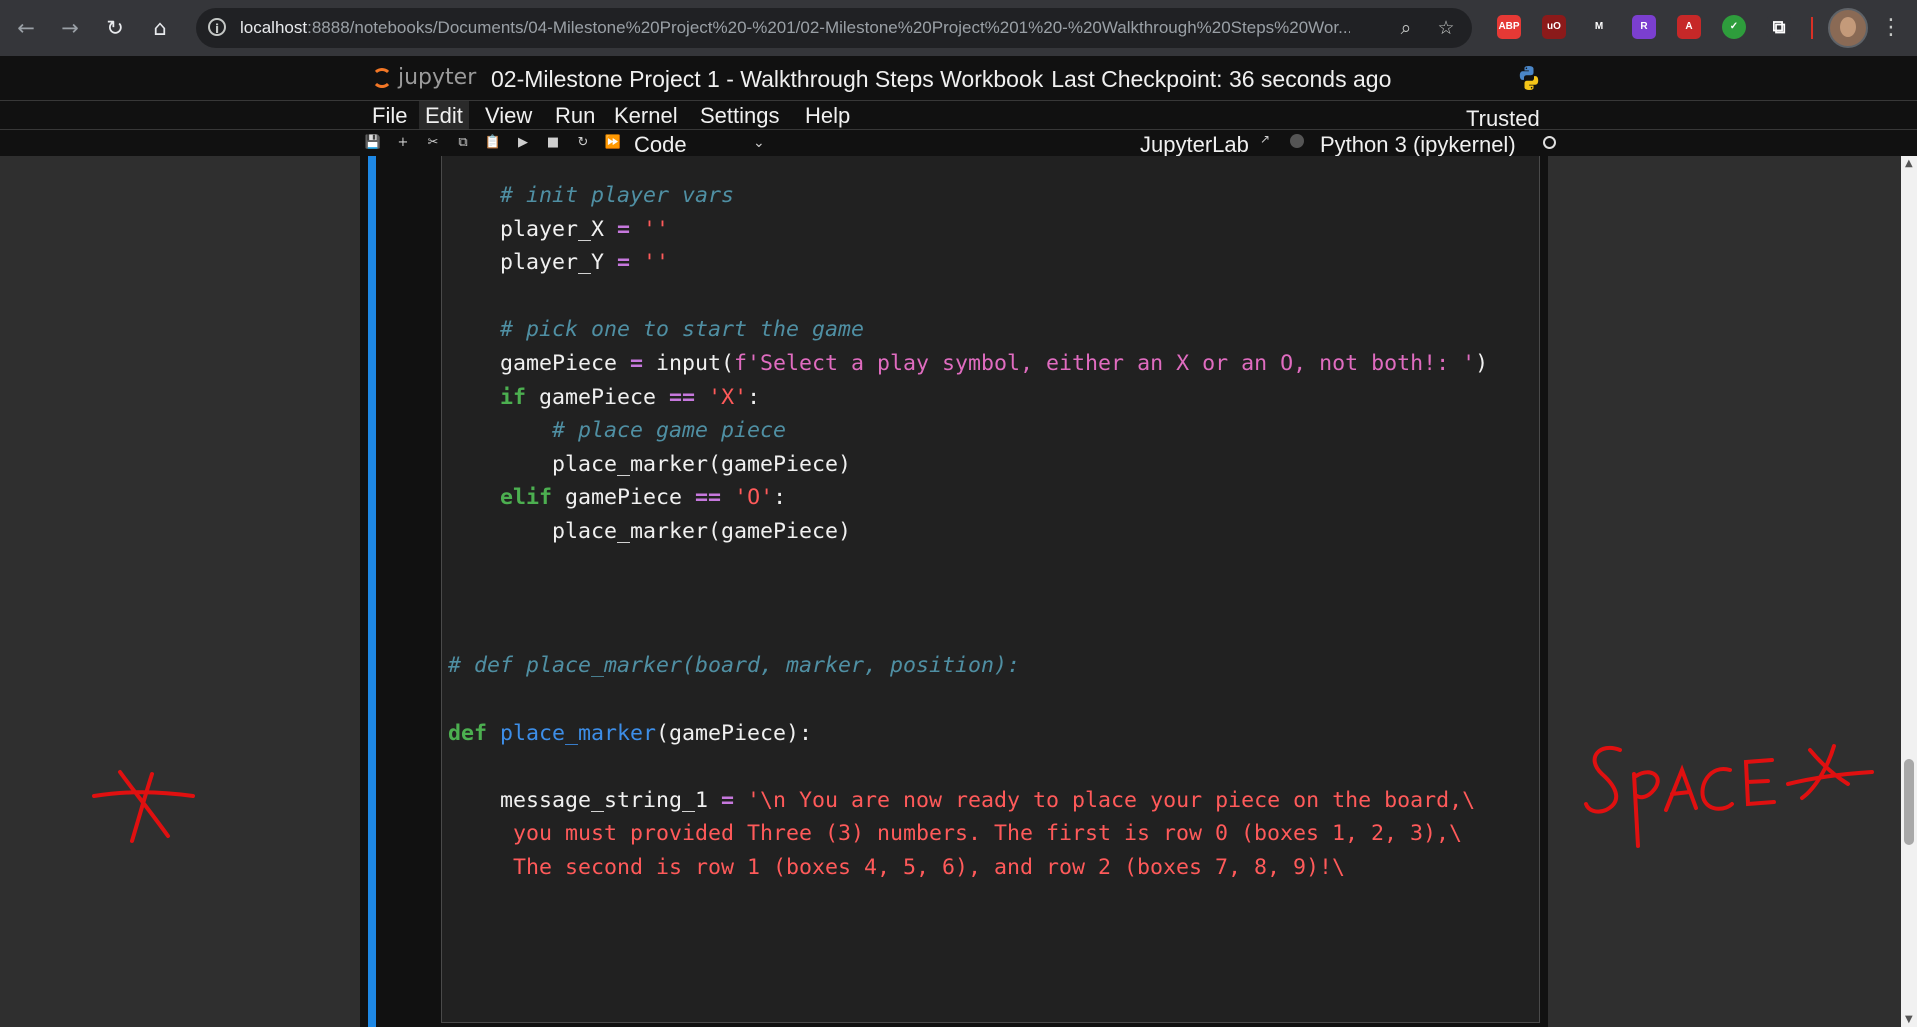 The width and height of the screenshot is (1917, 1027). I want to click on handwritten-asterisk, so click(143, 806).